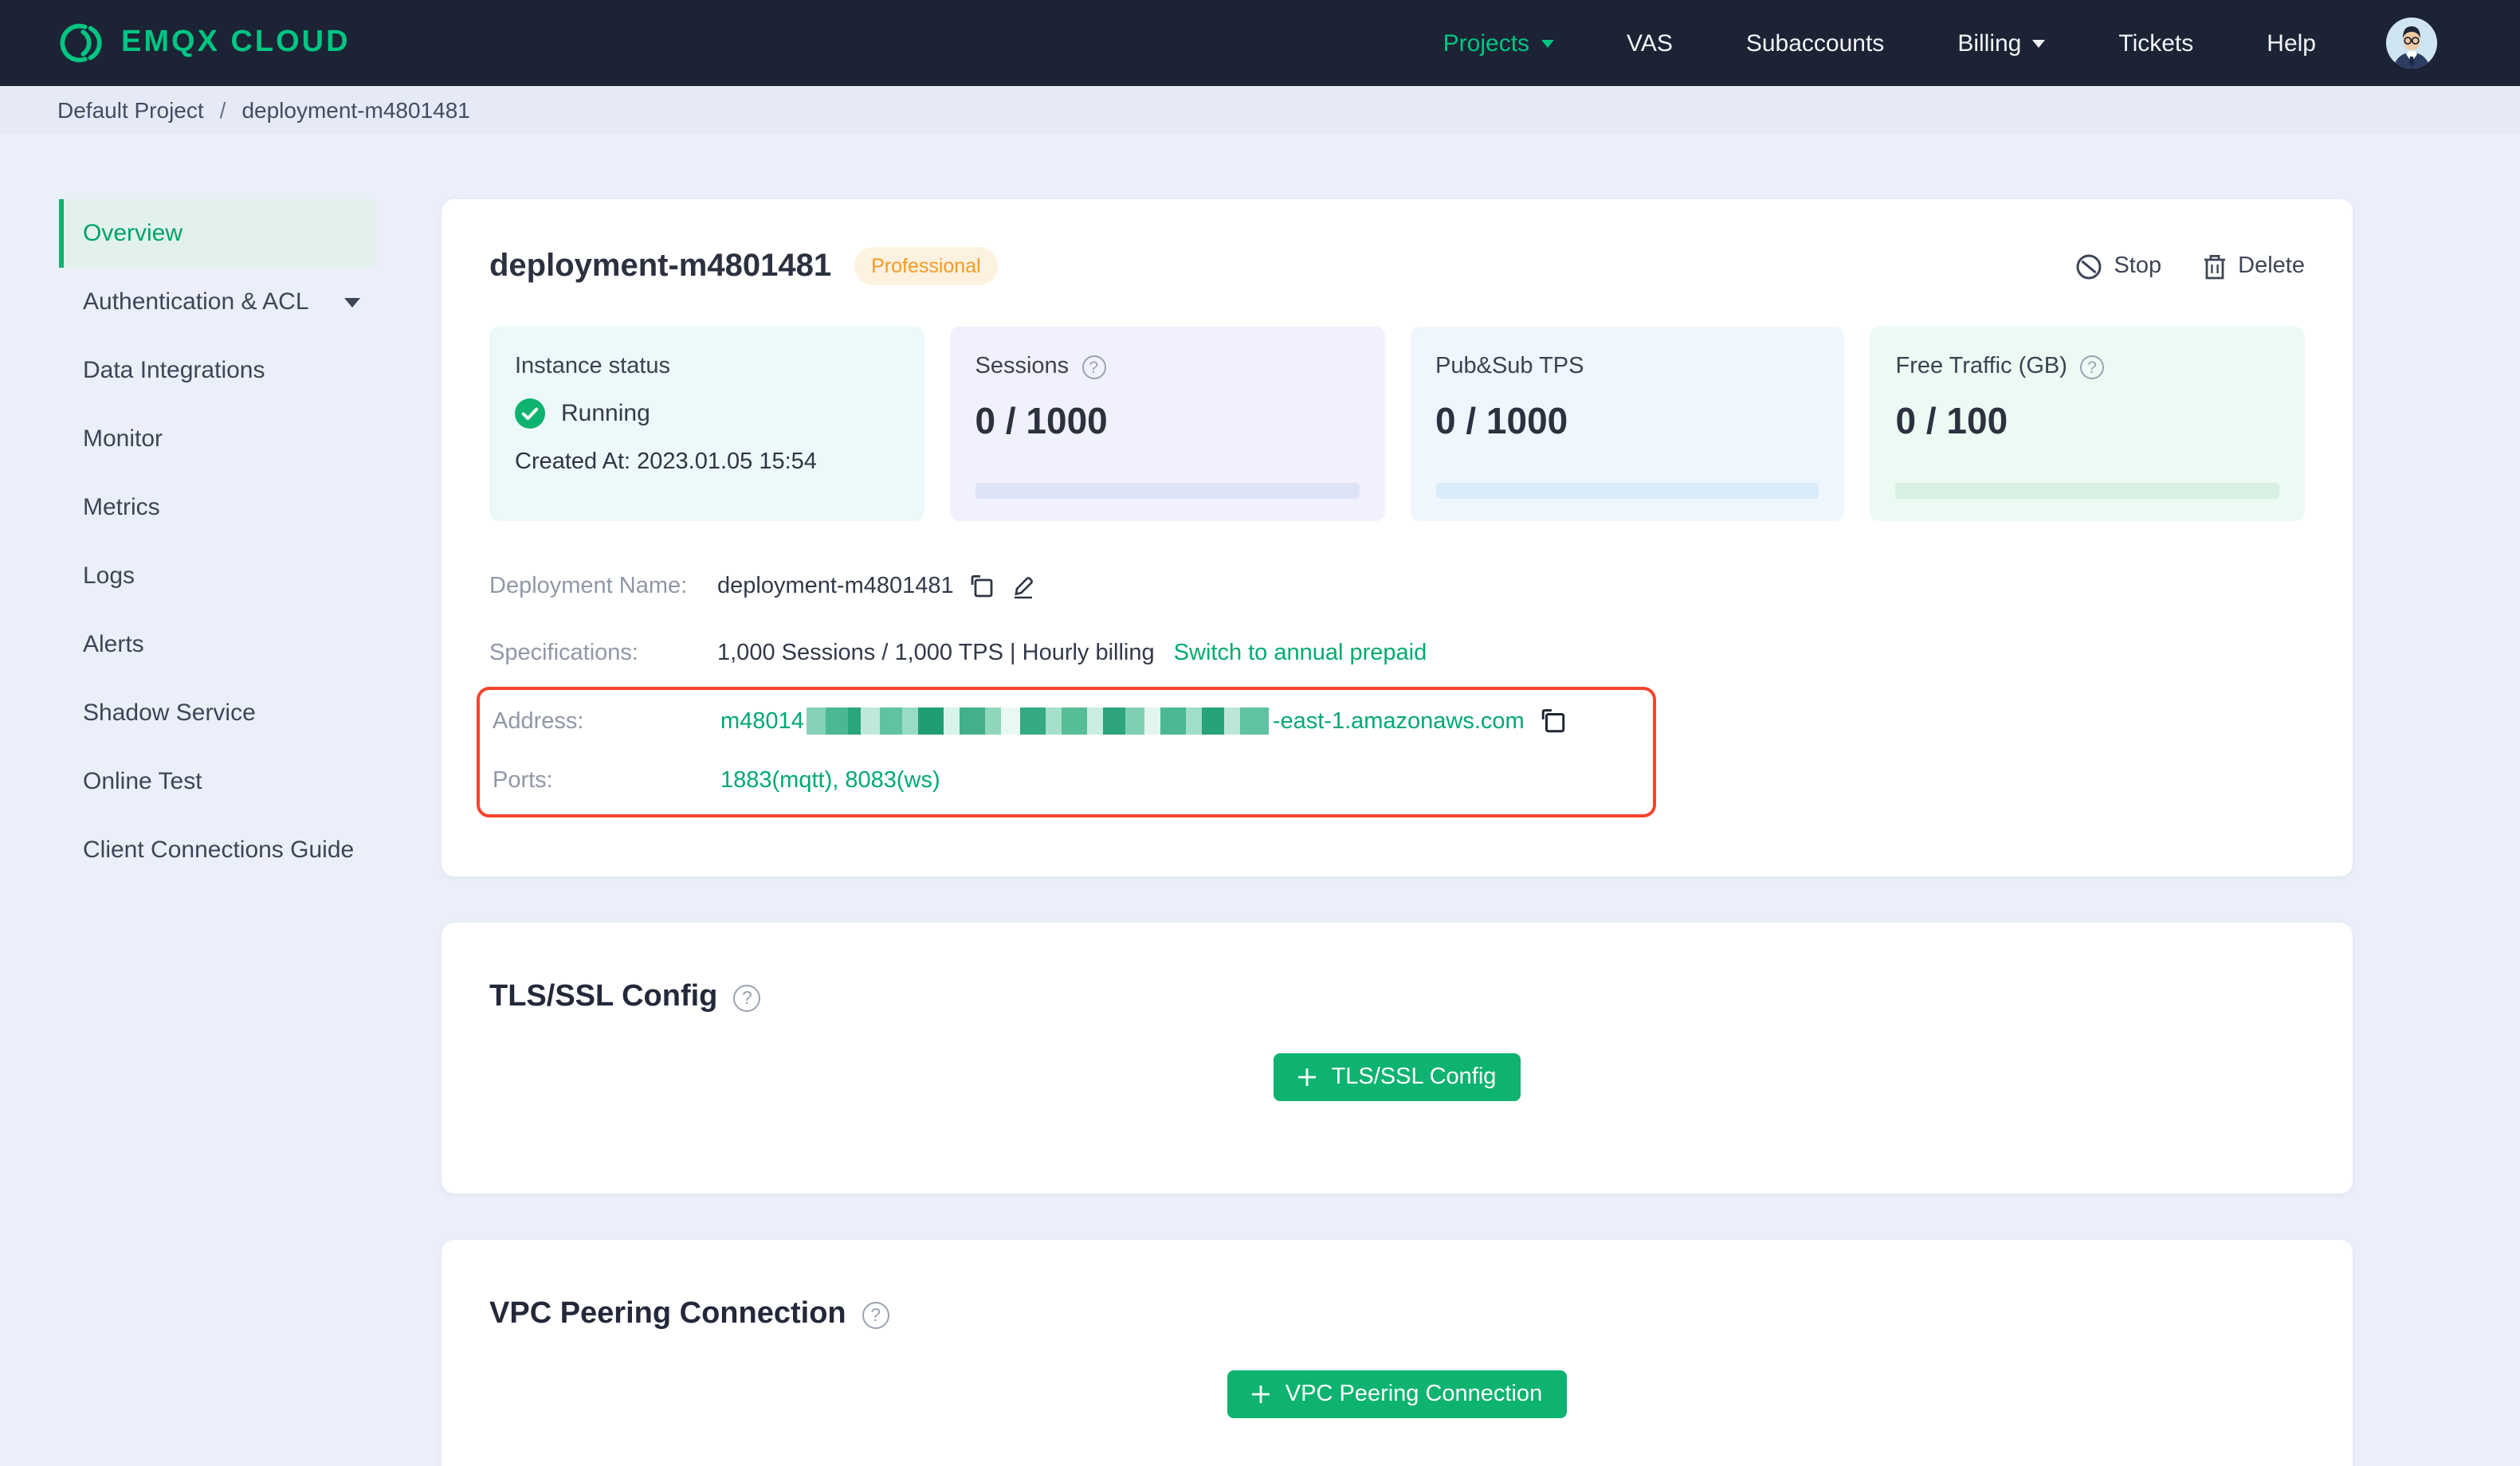 The width and height of the screenshot is (2520, 1466). Describe the element at coordinates (667, 1314) in the screenshot. I see `vpc-peering-title: VPC Peering Connection` at that location.